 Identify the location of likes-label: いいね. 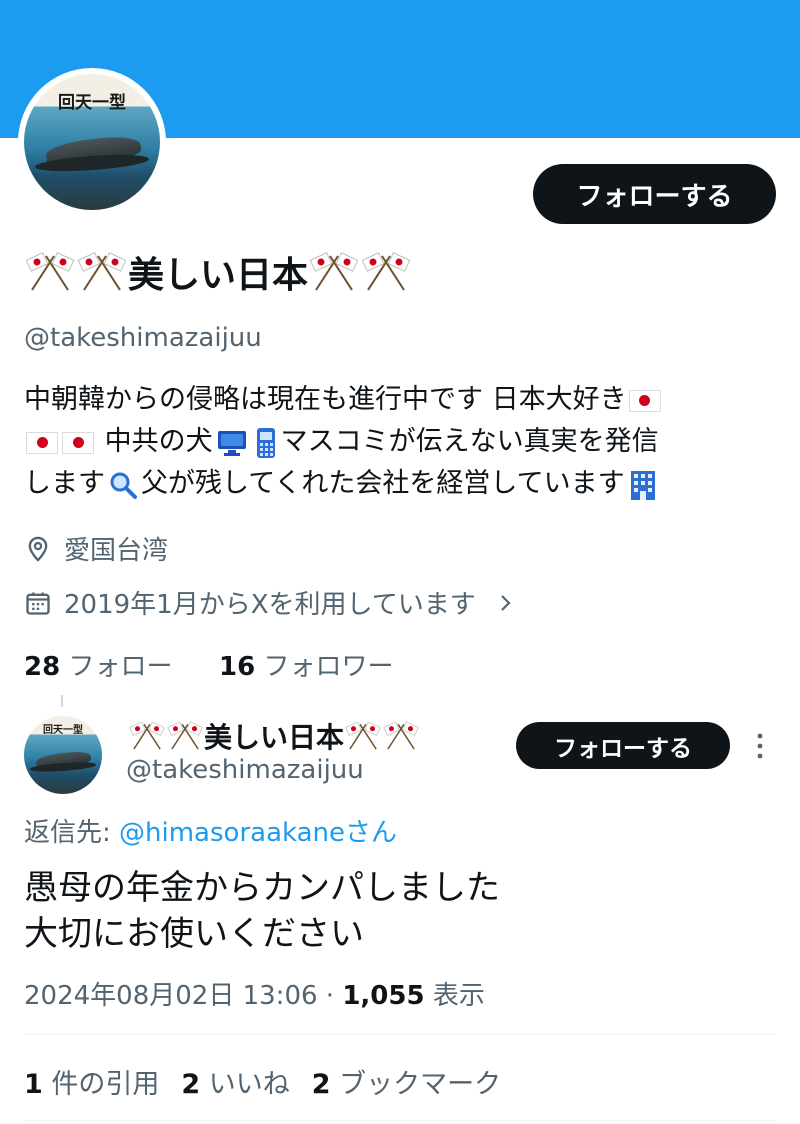
(245, 1084).